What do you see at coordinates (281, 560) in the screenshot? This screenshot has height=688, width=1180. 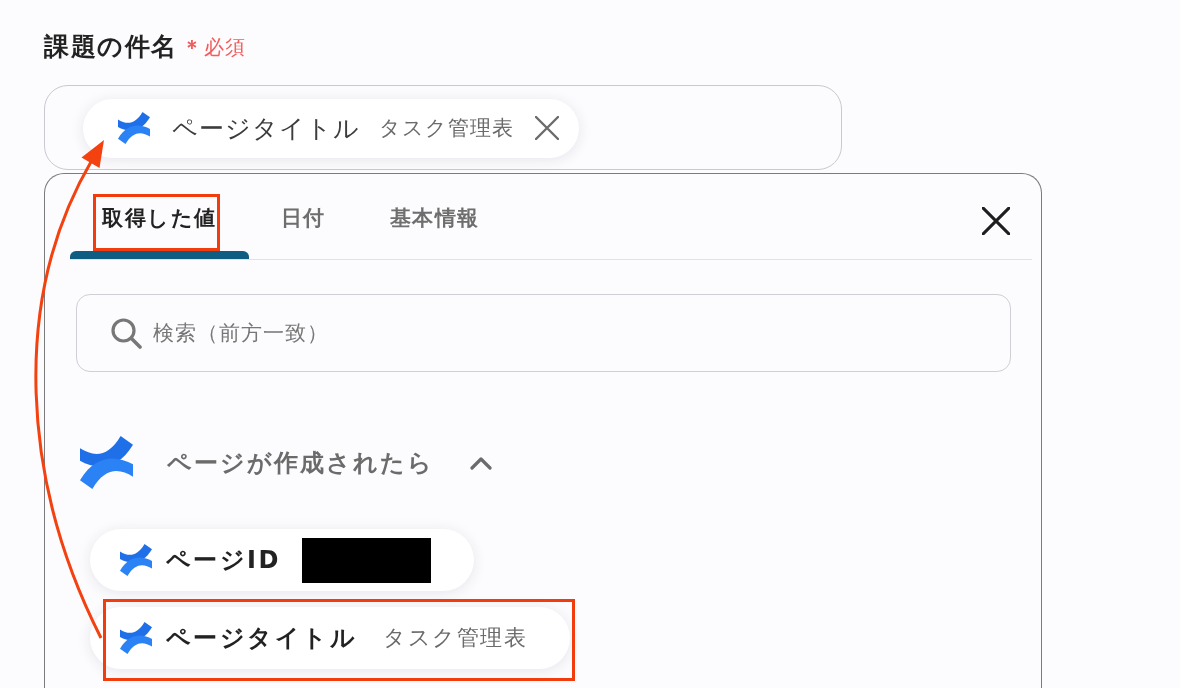 I see `variable-item: ページID` at bounding box center [281, 560].